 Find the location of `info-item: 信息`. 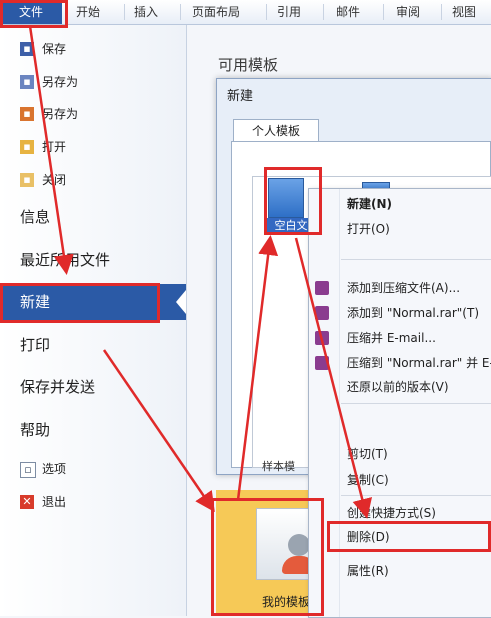

info-item: 信息 is located at coordinates (93, 217).